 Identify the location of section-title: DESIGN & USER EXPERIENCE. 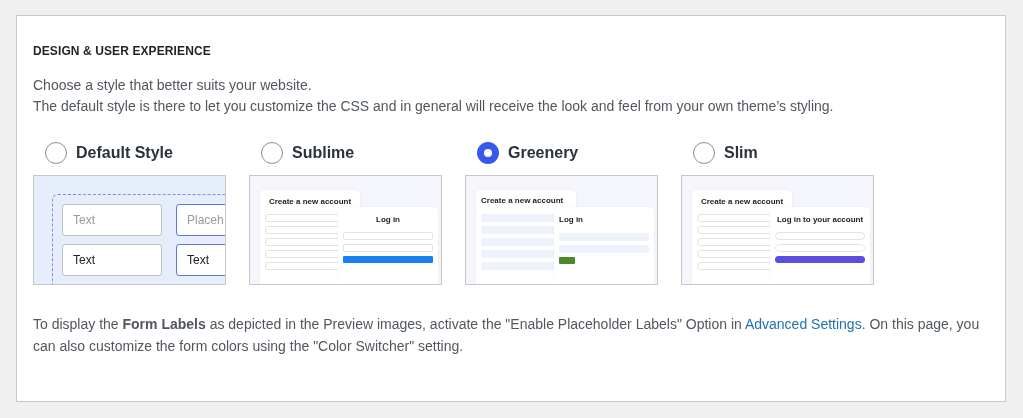
(122, 51).